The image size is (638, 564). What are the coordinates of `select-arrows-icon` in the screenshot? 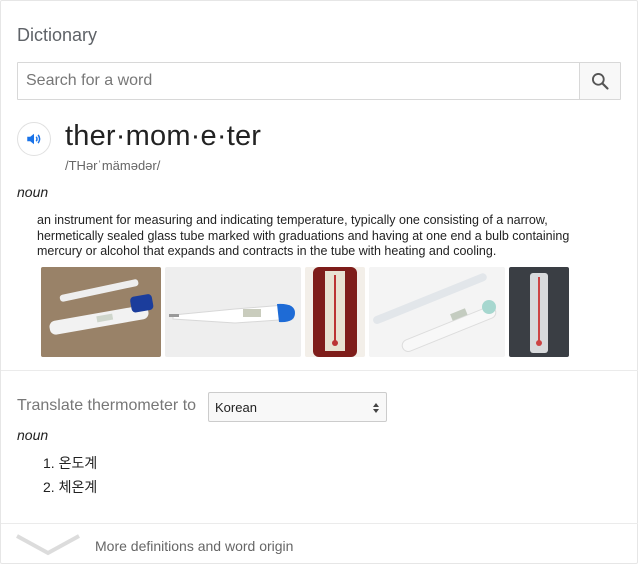 It's located at (376, 408).